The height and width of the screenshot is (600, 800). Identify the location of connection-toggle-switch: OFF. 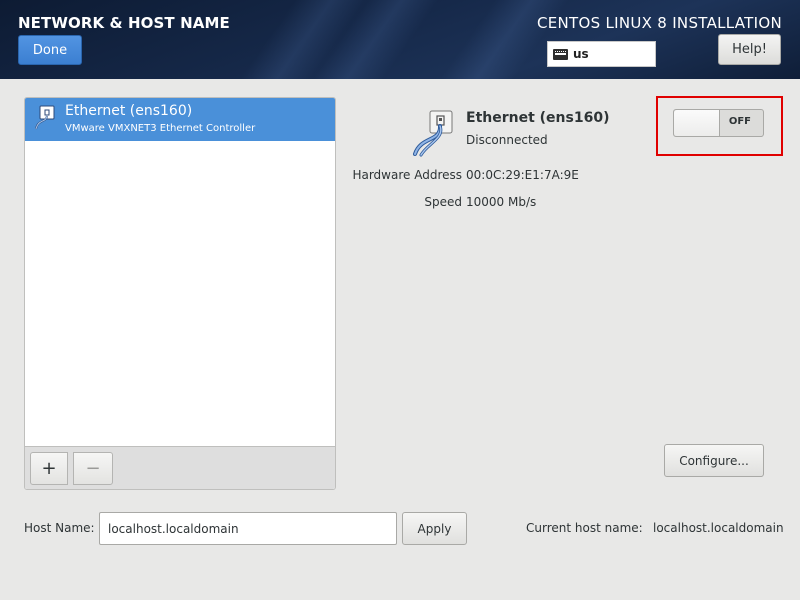
(718, 123).